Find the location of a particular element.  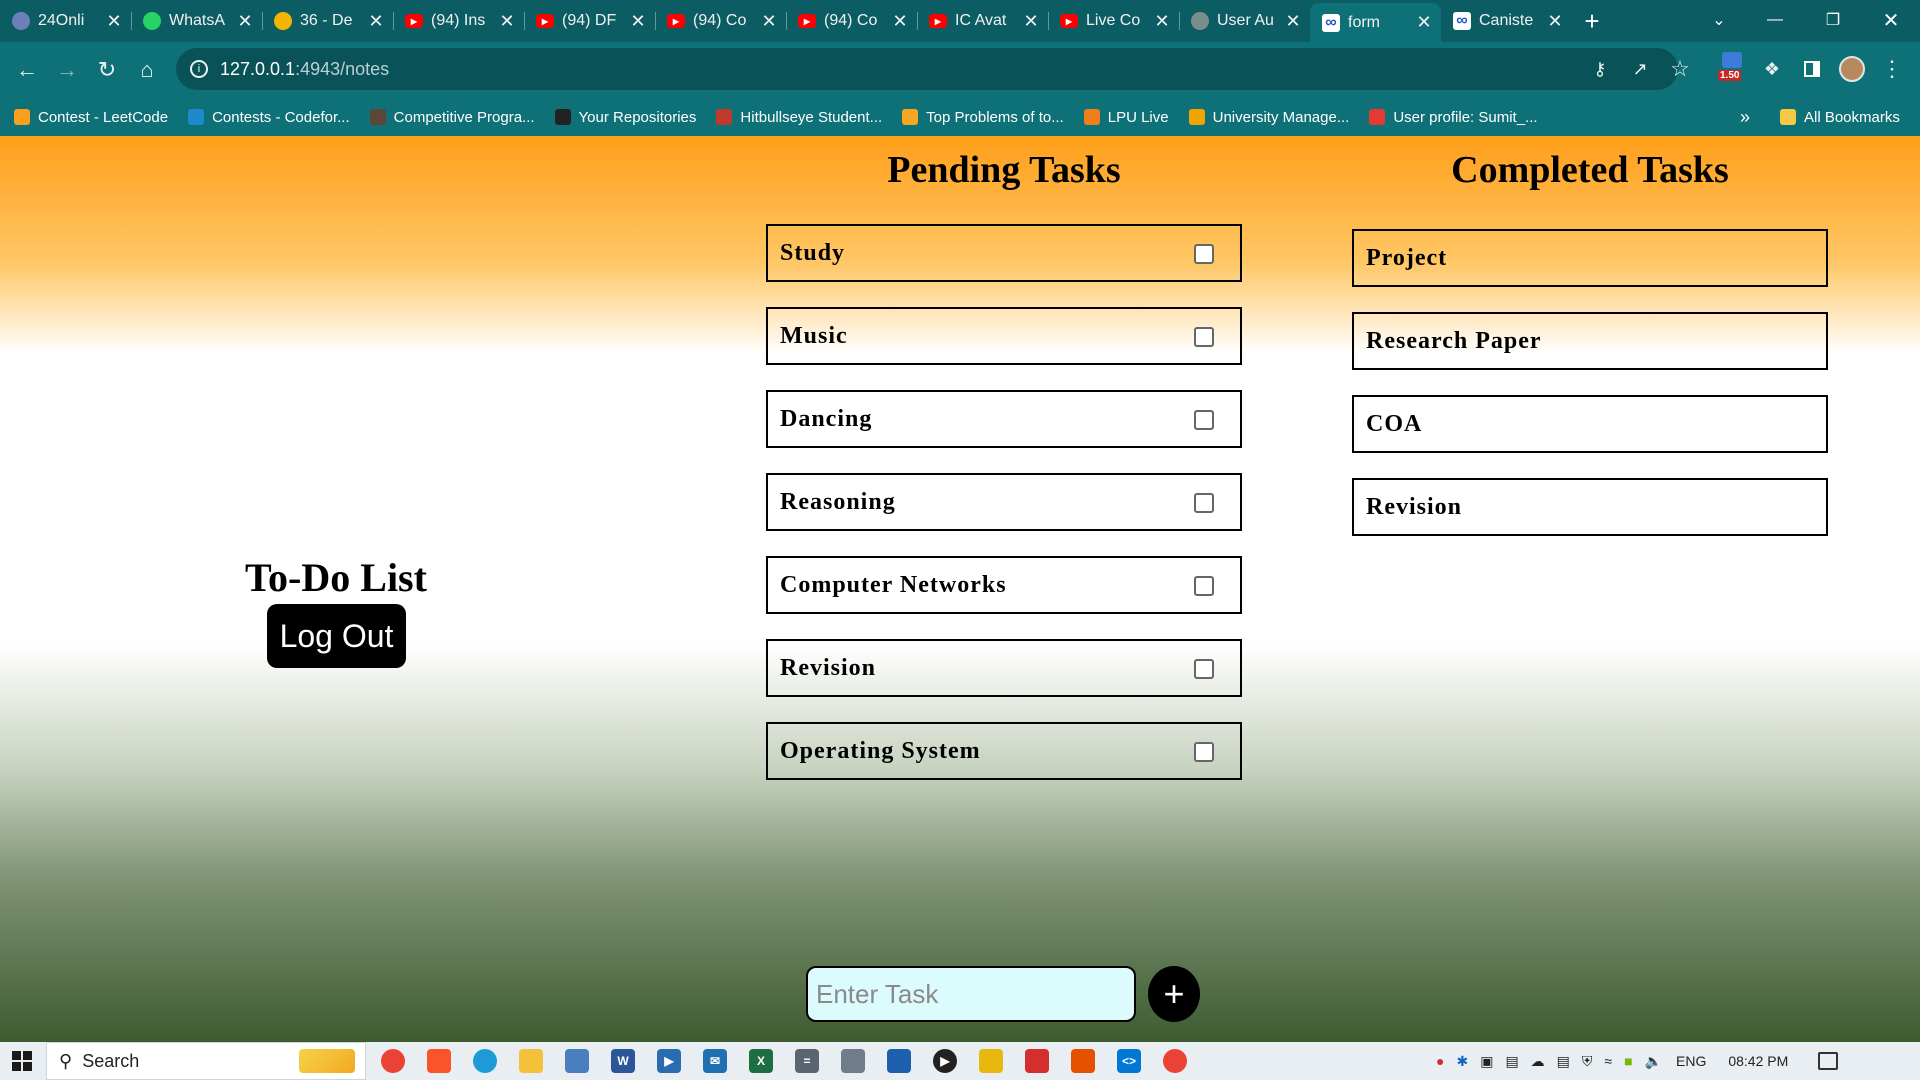

word-taskbar-icon: W is located at coordinates (623, 1061).